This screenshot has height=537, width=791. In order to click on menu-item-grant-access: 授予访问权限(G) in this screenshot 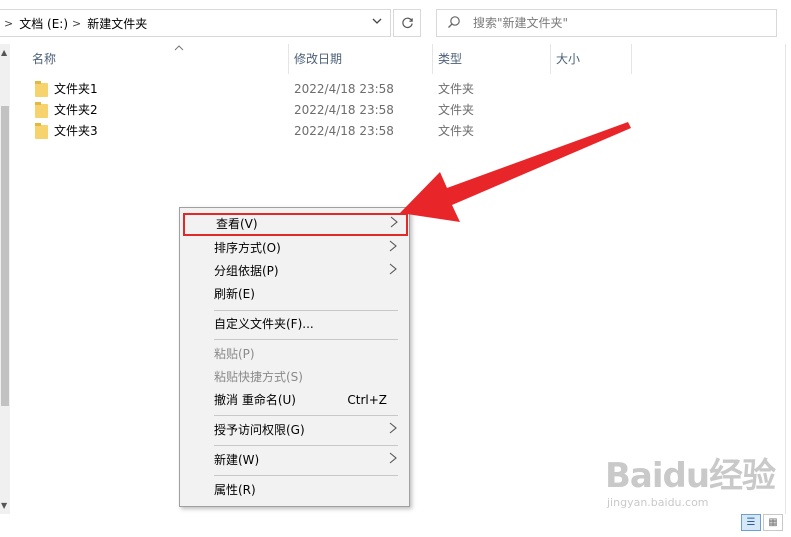, I will do `click(295, 430)`.